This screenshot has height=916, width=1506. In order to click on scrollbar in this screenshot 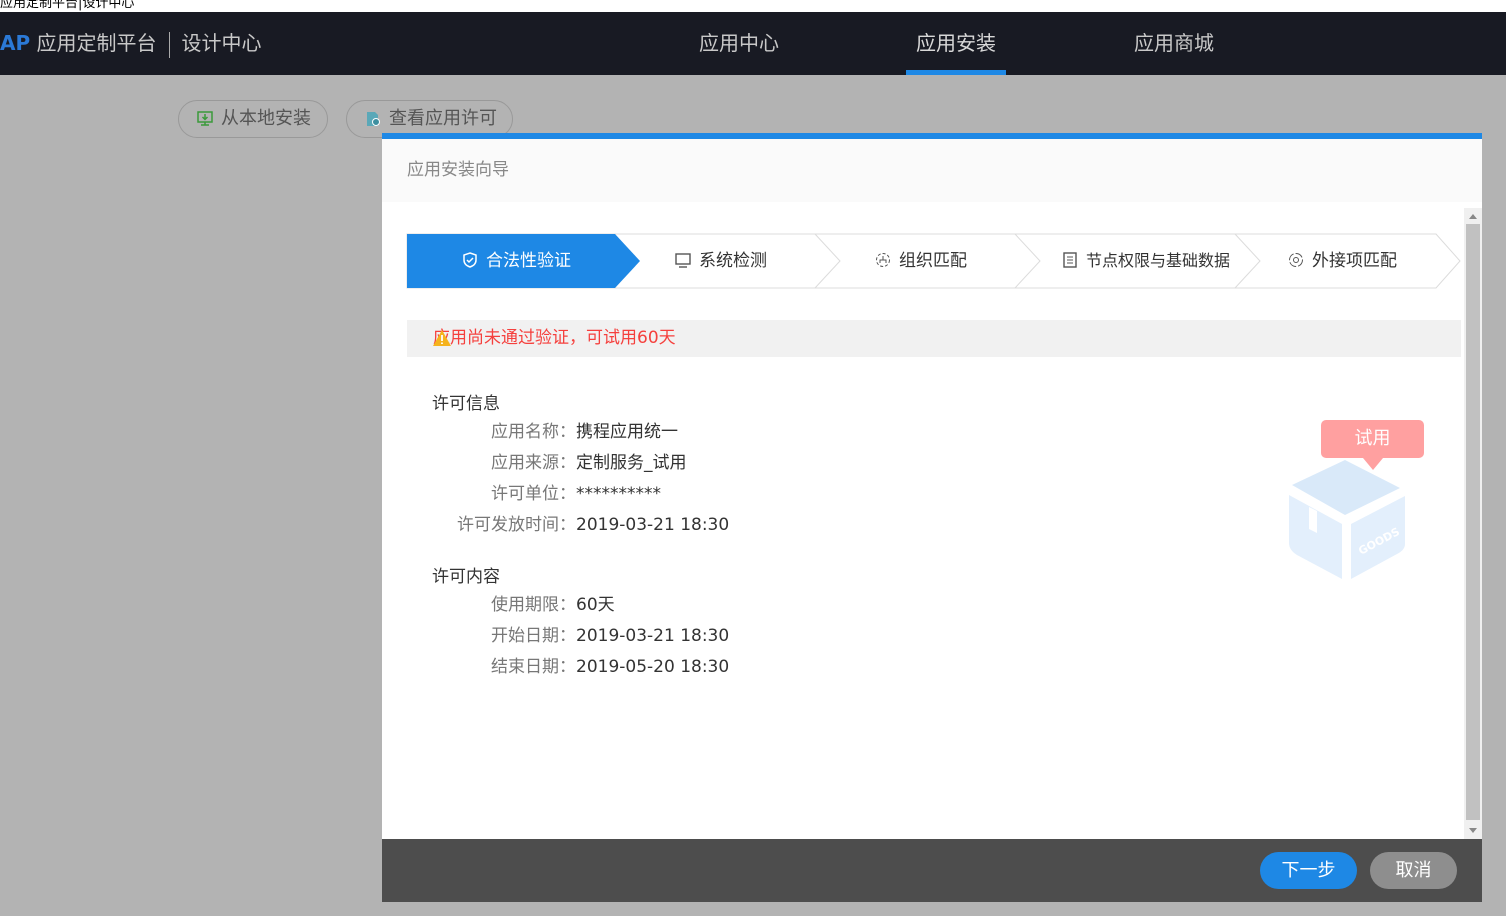, I will do `click(1473, 523)`.